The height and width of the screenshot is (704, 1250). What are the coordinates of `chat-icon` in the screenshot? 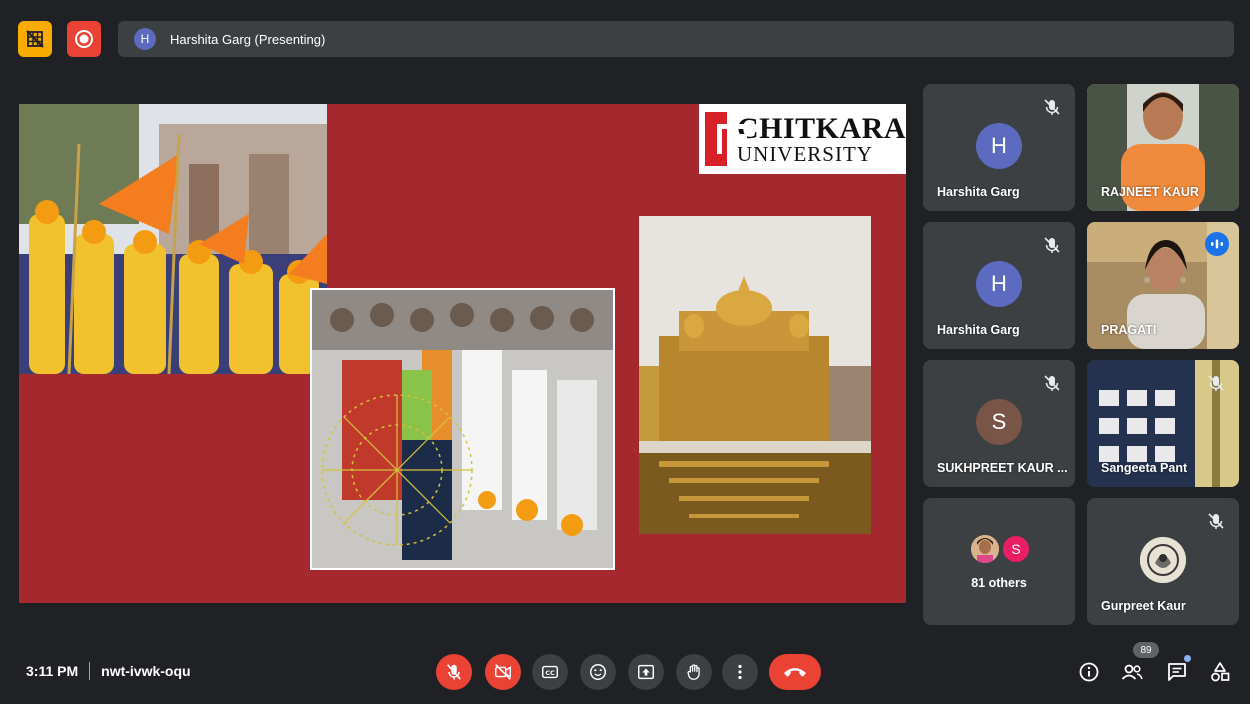 It's located at (1177, 672).